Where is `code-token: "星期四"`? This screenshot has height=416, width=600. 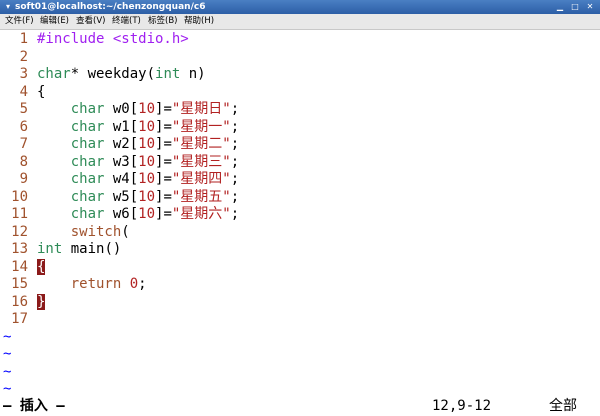
code-token: "星期四" is located at coordinates (201, 179).